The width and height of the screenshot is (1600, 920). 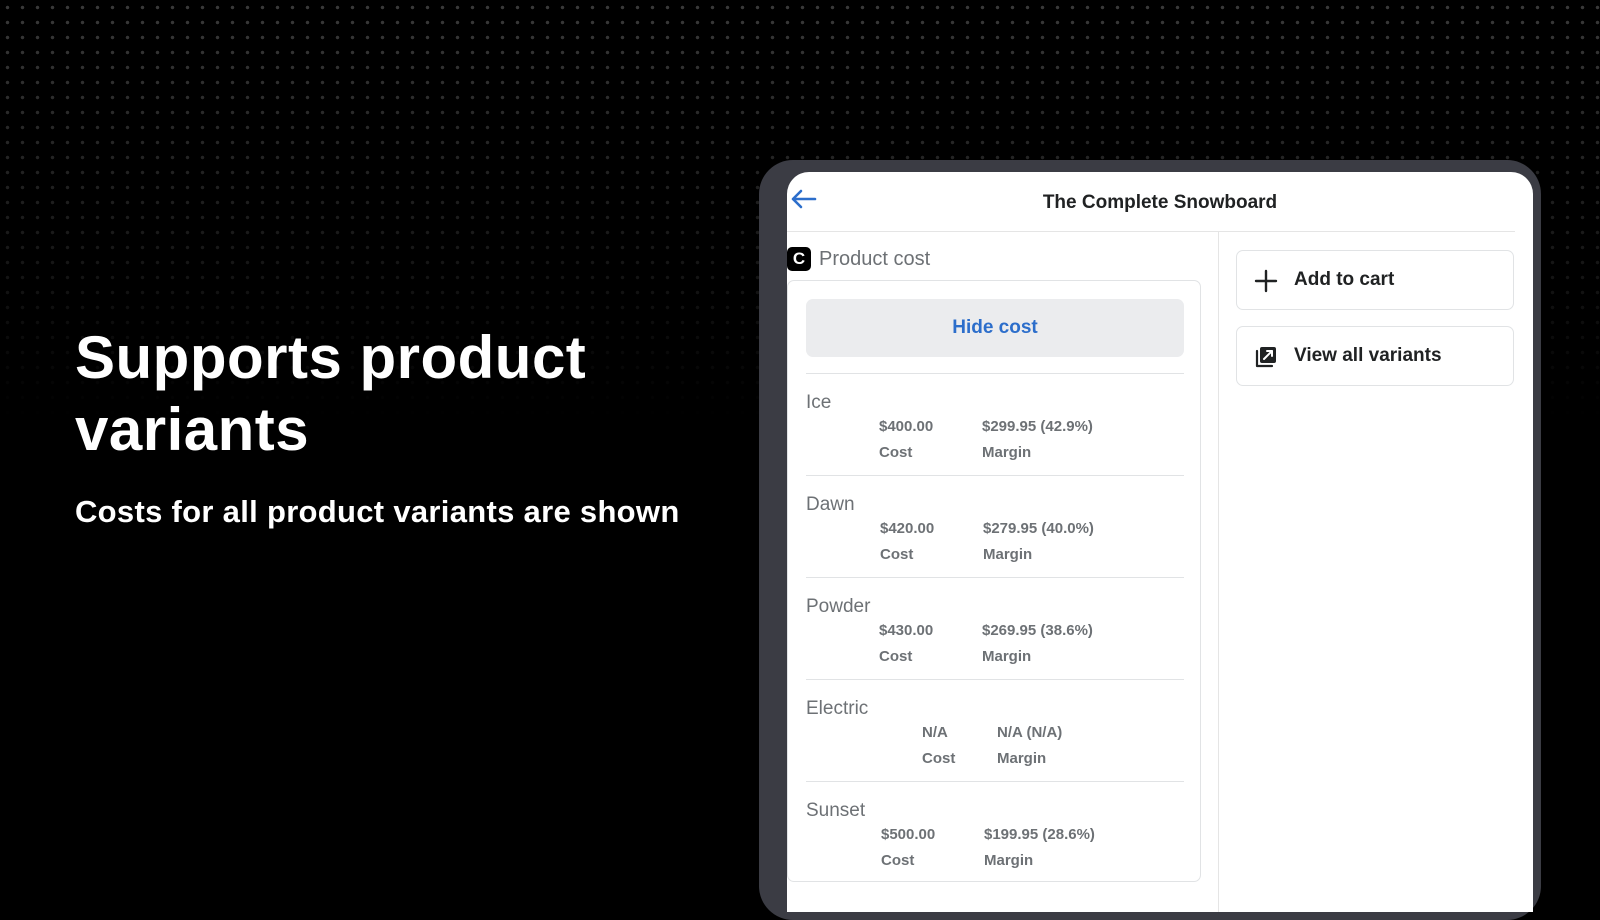 What do you see at coordinates (1029, 746) in the screenshot?
I see `variant-margin: N/A (N/A) Margin` at bounding box center [1029, 746].